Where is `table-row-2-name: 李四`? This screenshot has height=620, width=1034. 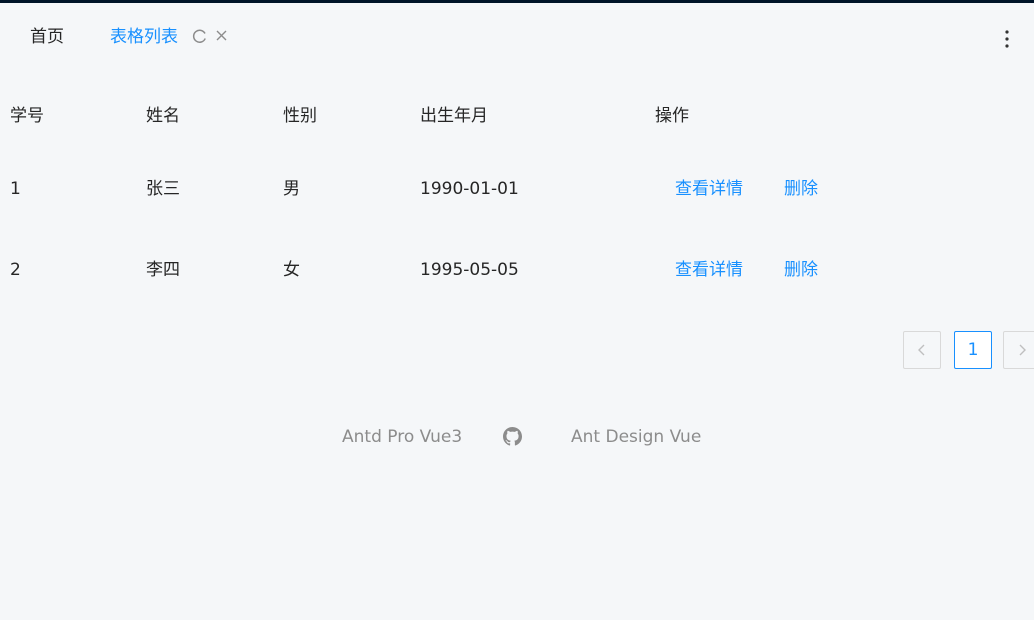
table-row-2-name: 李四 is located at coordinates (163, 270).